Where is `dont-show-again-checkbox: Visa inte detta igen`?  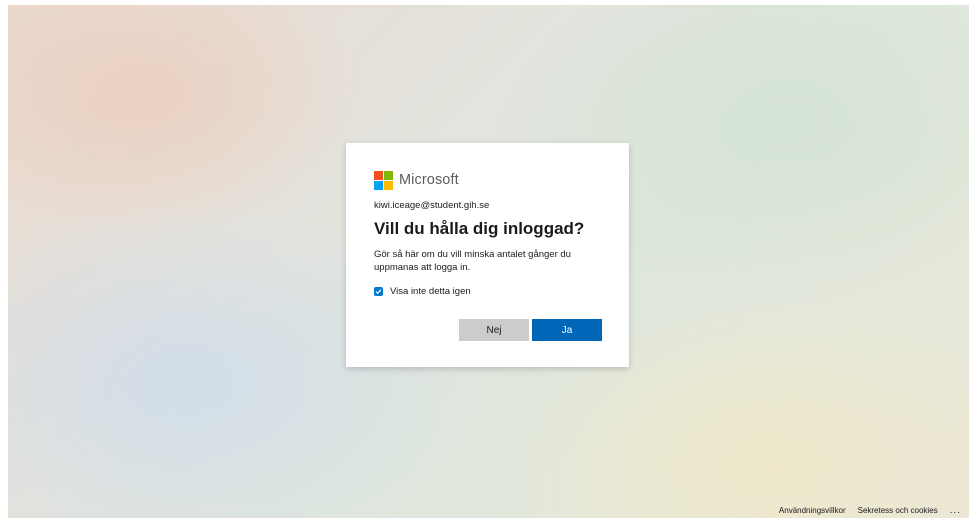 dont-show-again-checkbox: Visa inte detta igen is located at coordinates (487, 291).